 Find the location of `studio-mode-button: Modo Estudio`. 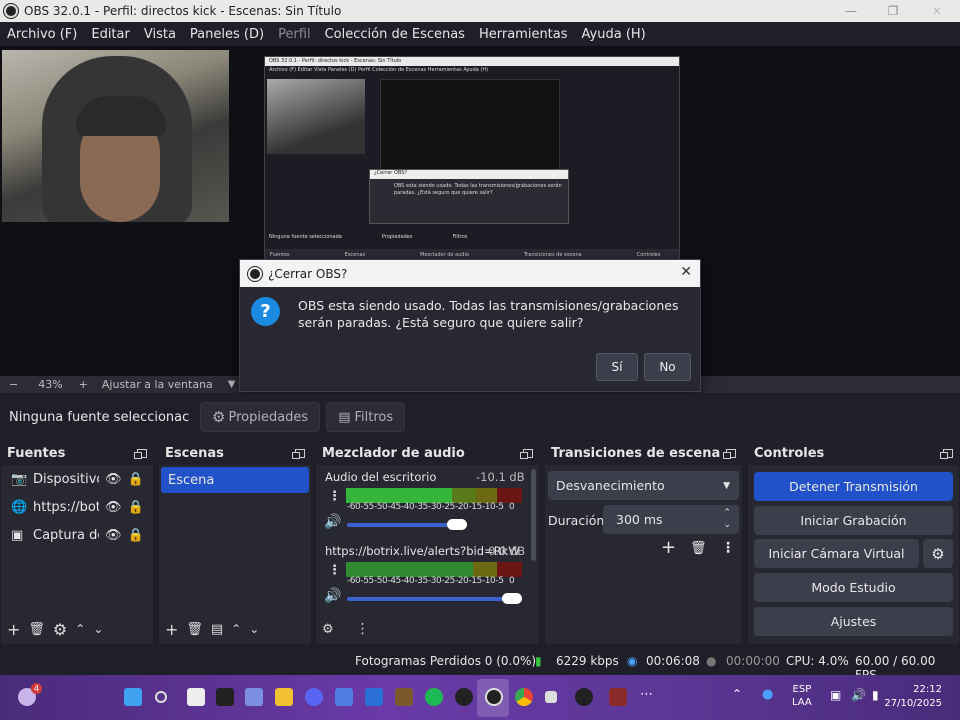

studio-mode-button: Modo Estudio is located at coordinates (853, 587).